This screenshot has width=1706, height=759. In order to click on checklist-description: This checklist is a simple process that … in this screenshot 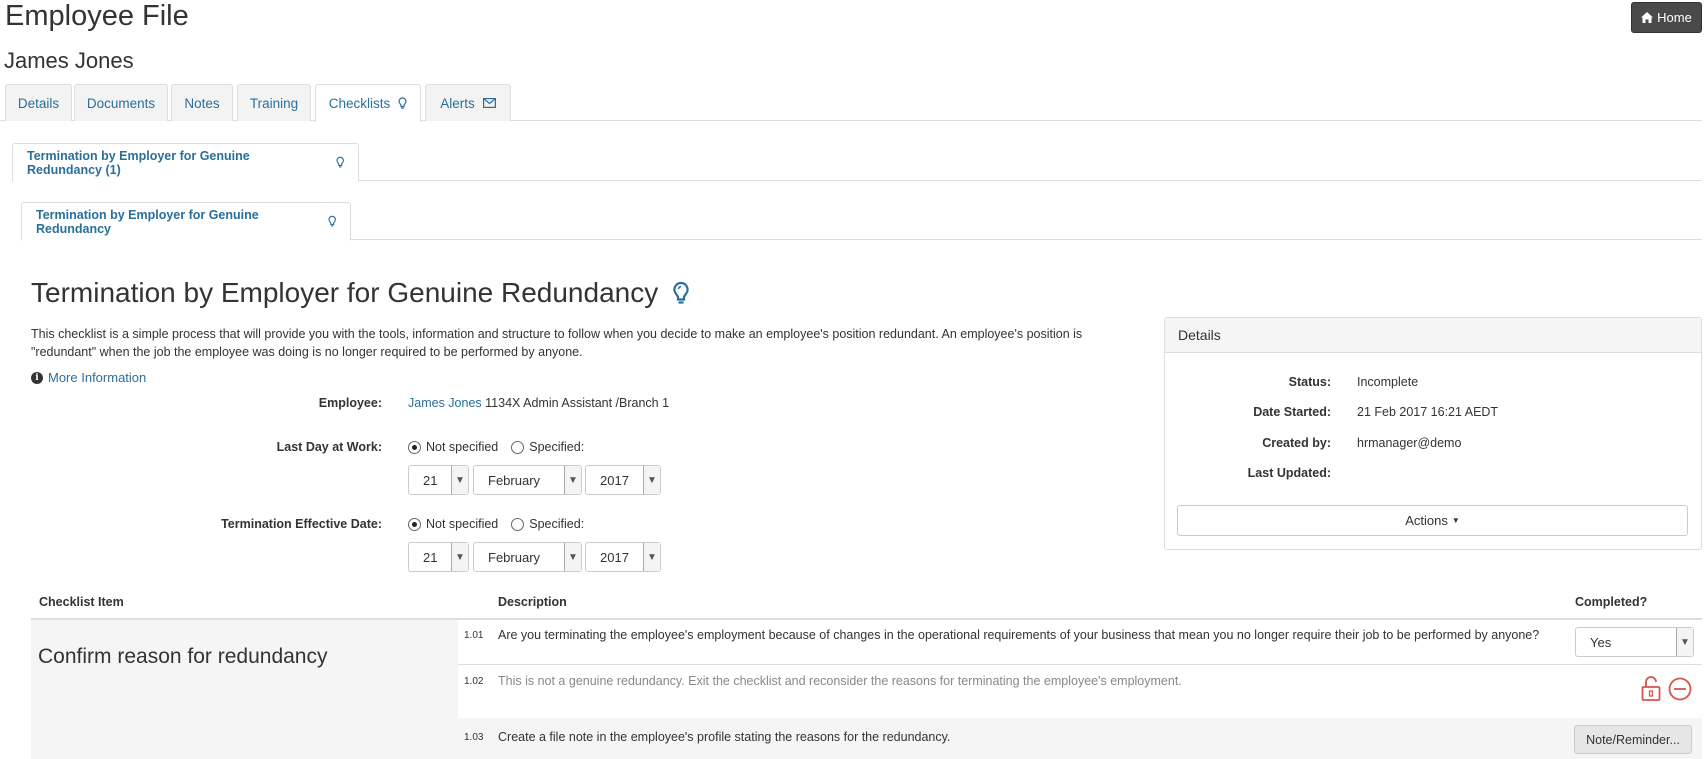, I will do `click(557, 343)`.